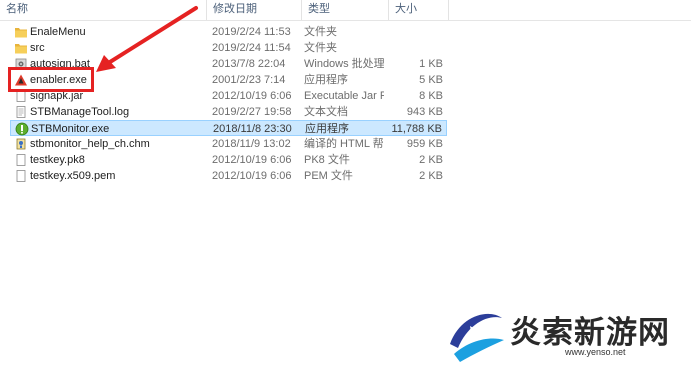 The height and width of the screenshot is (365, 691). Describe the element at coordinates (249, 64) in the screenshot. I see `file-date: 2013/7/8 22:04` at that location.